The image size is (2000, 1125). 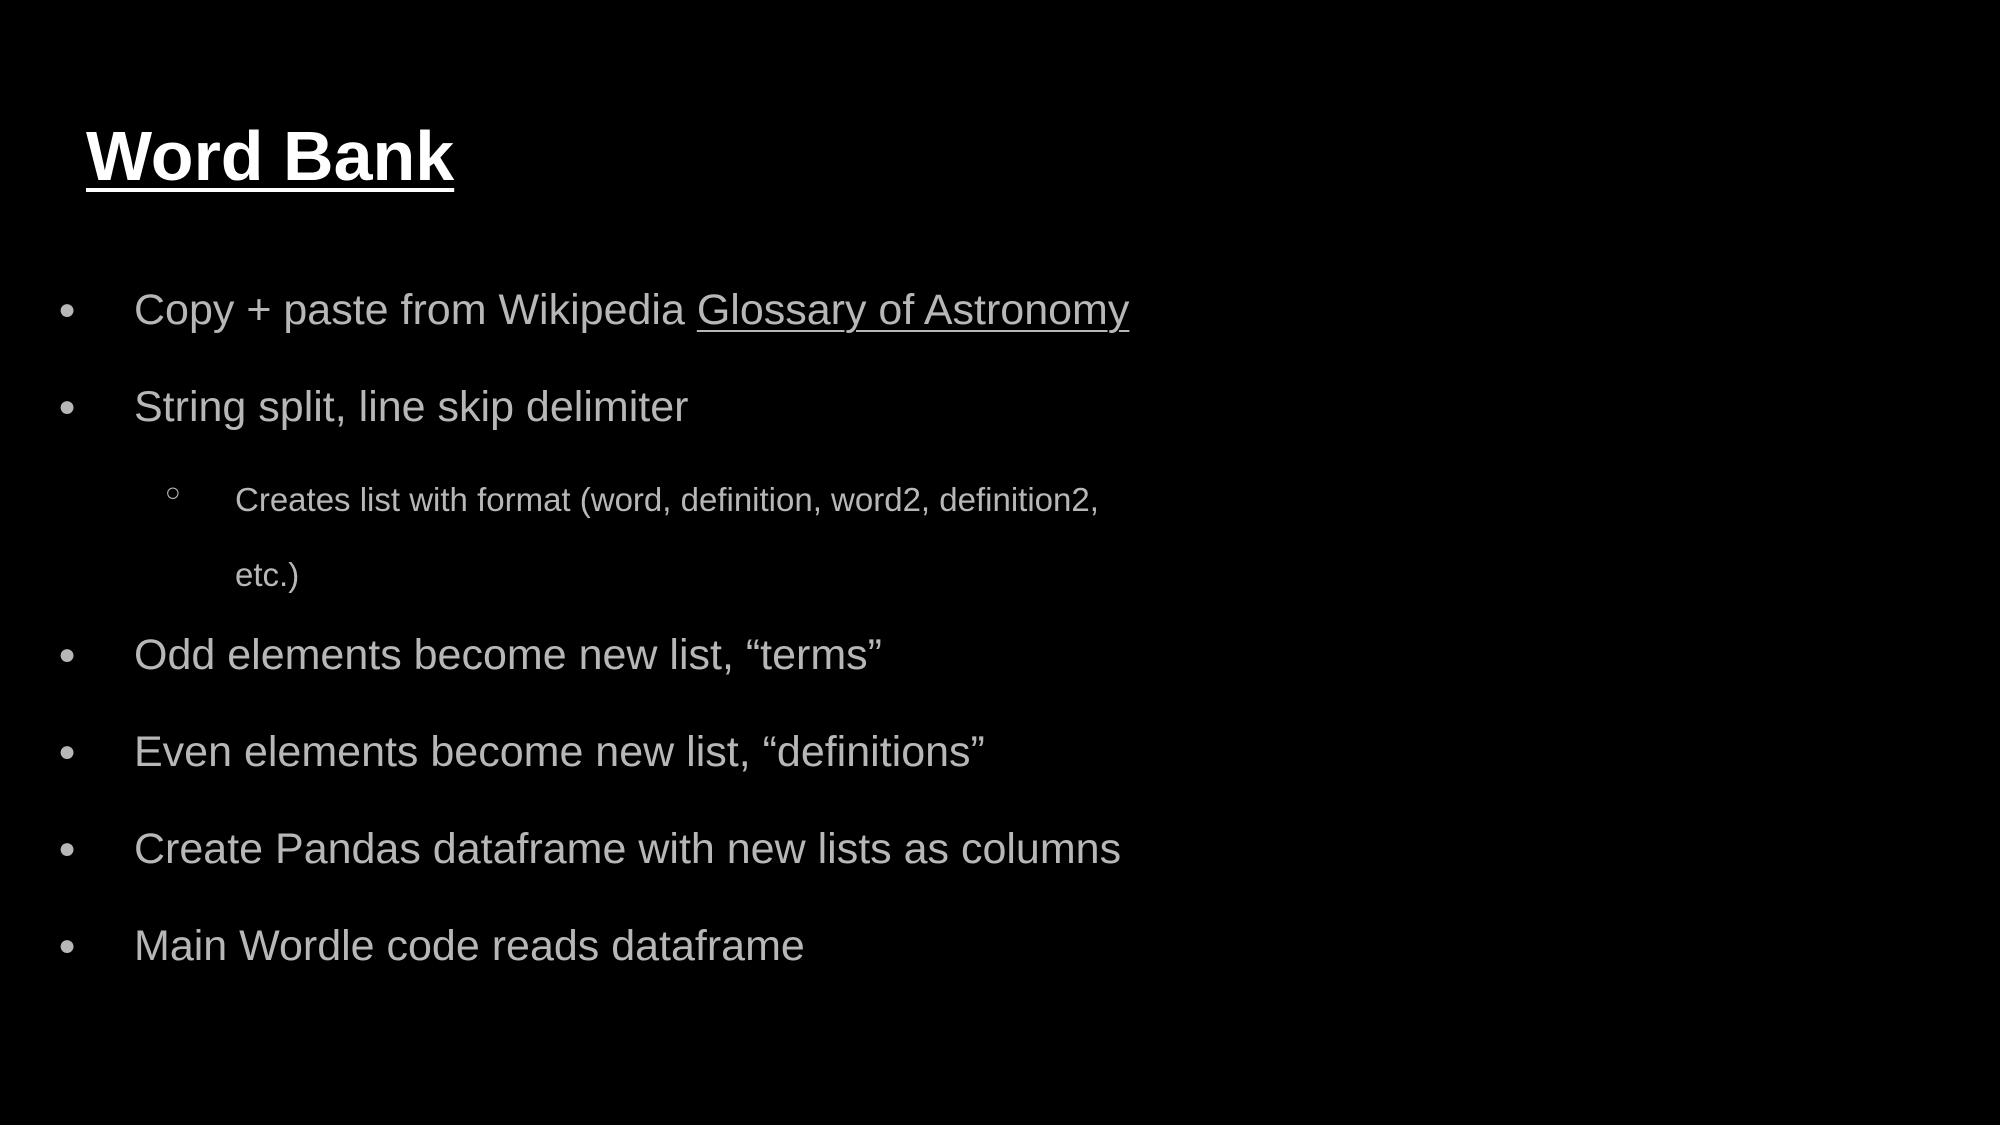 What do you see at coordinates (913, 310) in the screenshot?
I see `glossary-of-astronomy-link: Glossary of Astronomy` at bounding box center [913, 310].